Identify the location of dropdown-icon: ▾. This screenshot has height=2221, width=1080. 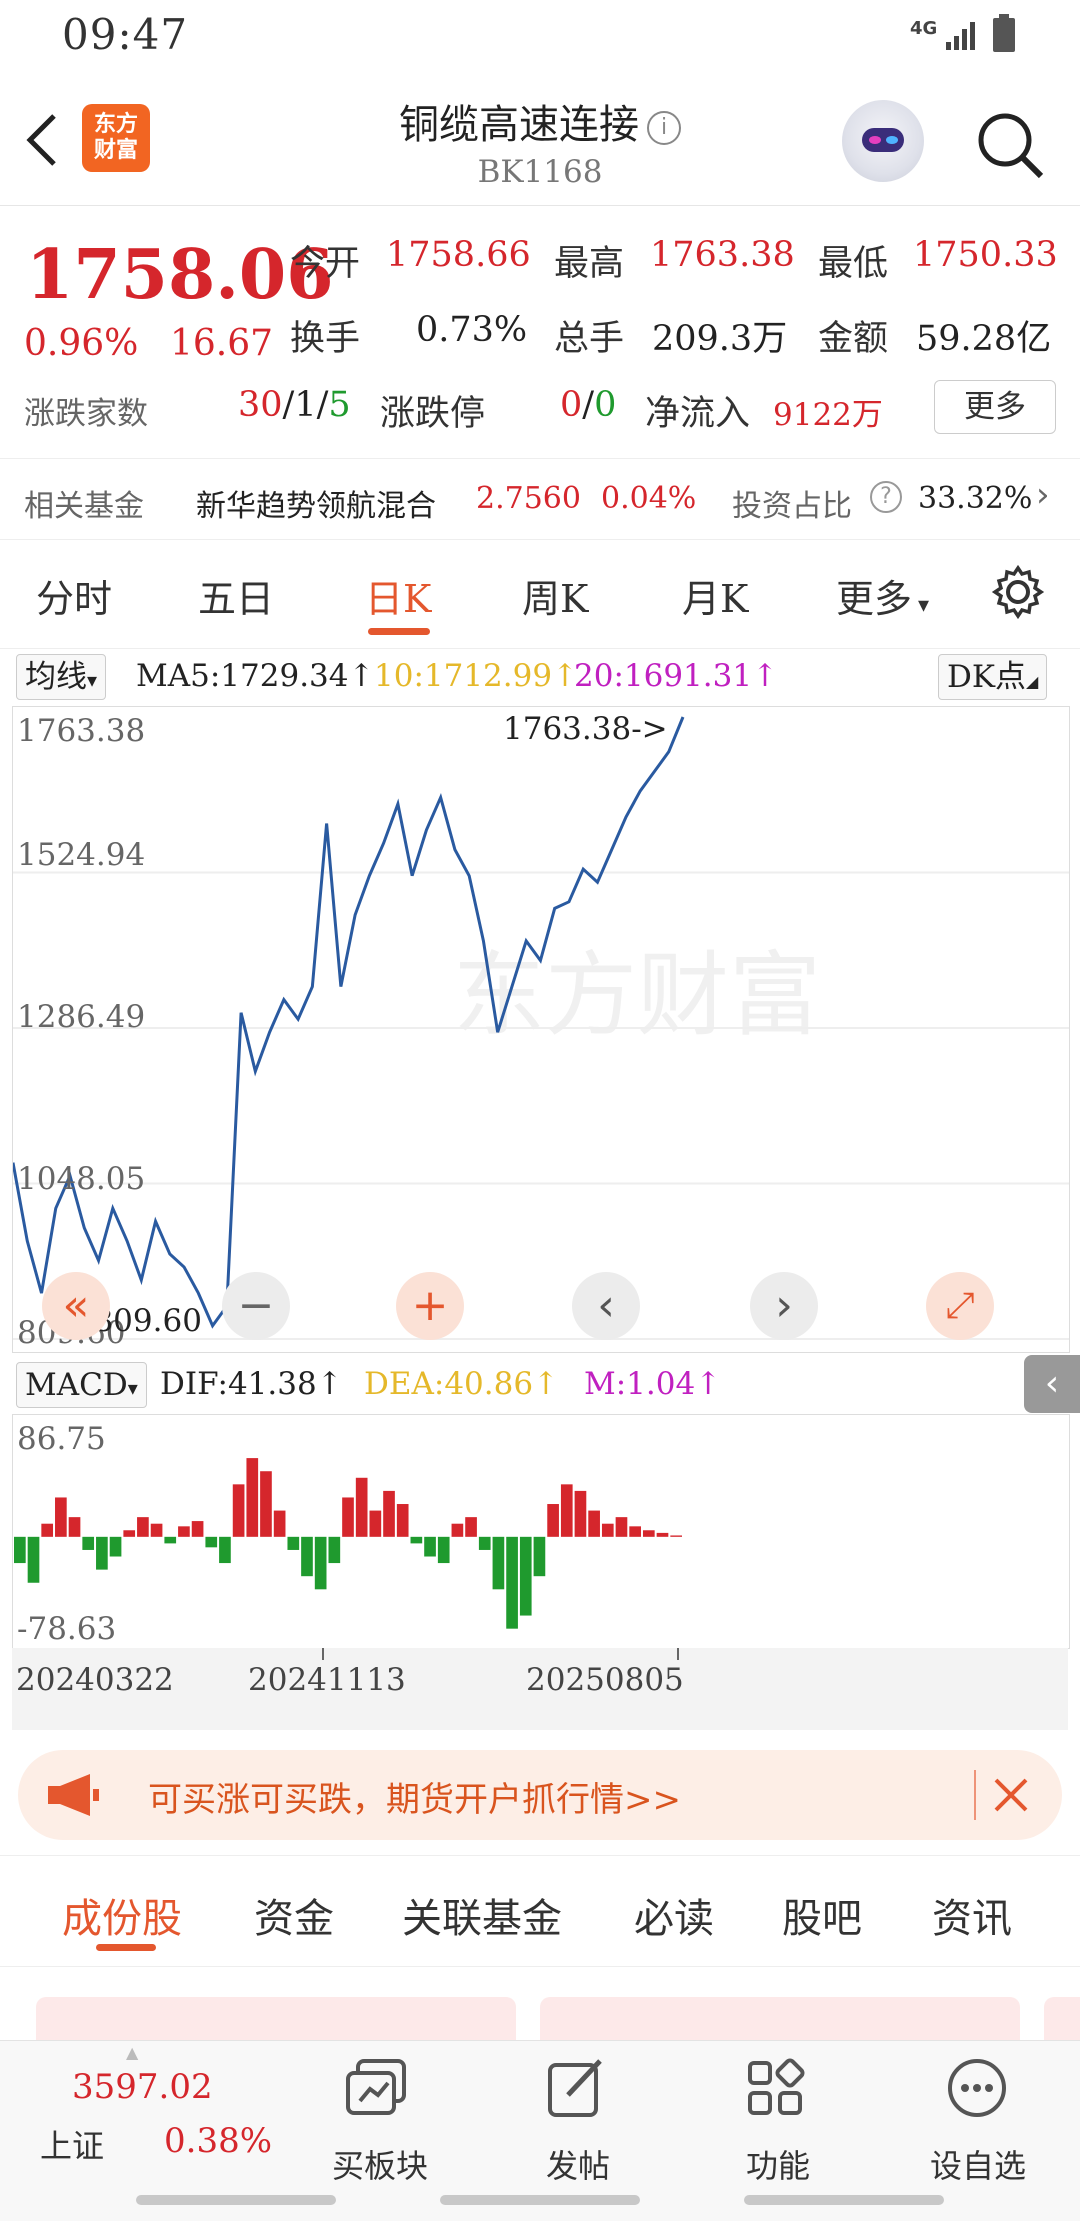
(923, 605).